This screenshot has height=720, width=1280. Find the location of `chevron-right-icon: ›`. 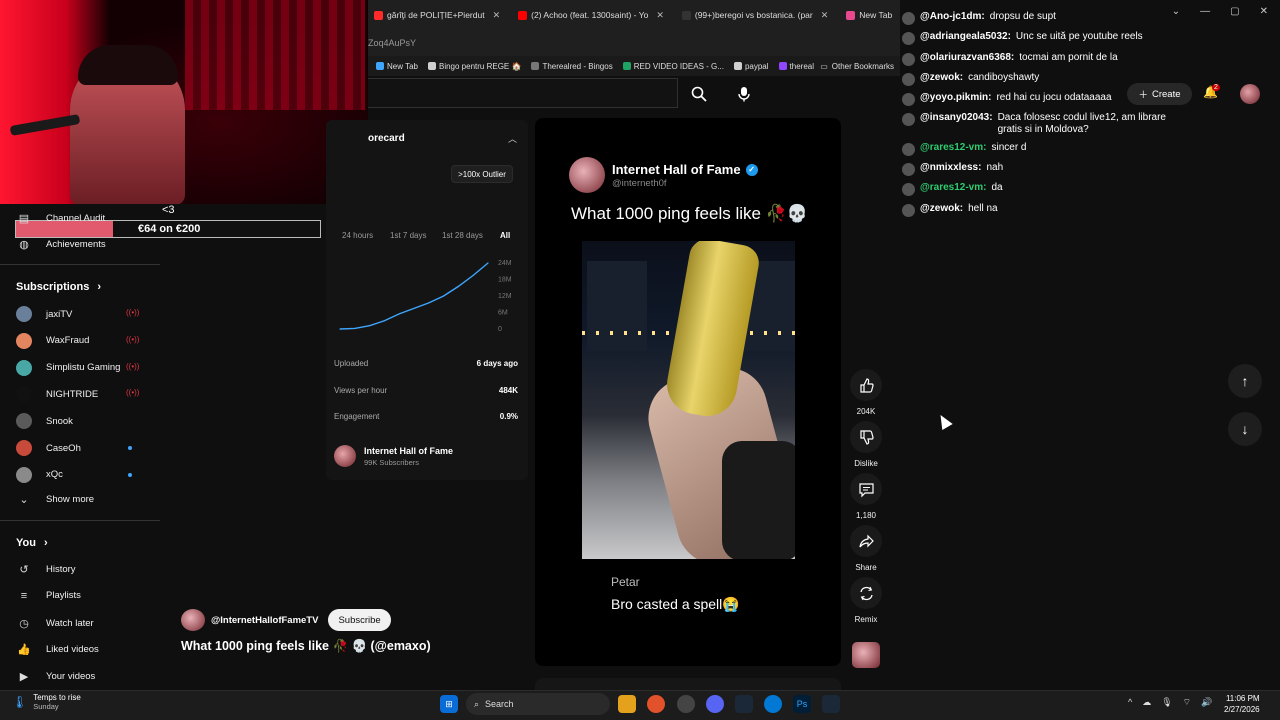

chevron-right-icon: › is located at coordinates (45, 543).